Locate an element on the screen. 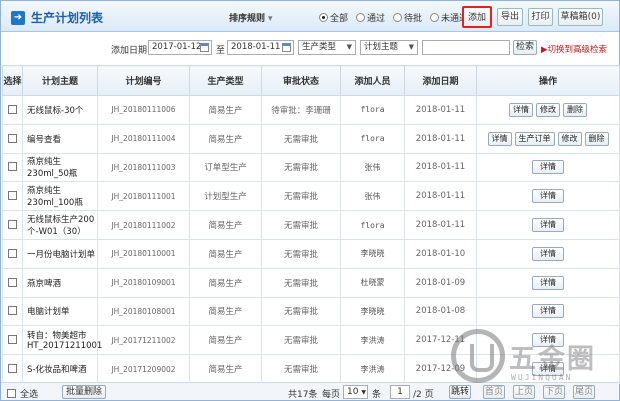 This screenshot has height=401, width=620. radio-all: 全部 is located at coordinates (333, 17).